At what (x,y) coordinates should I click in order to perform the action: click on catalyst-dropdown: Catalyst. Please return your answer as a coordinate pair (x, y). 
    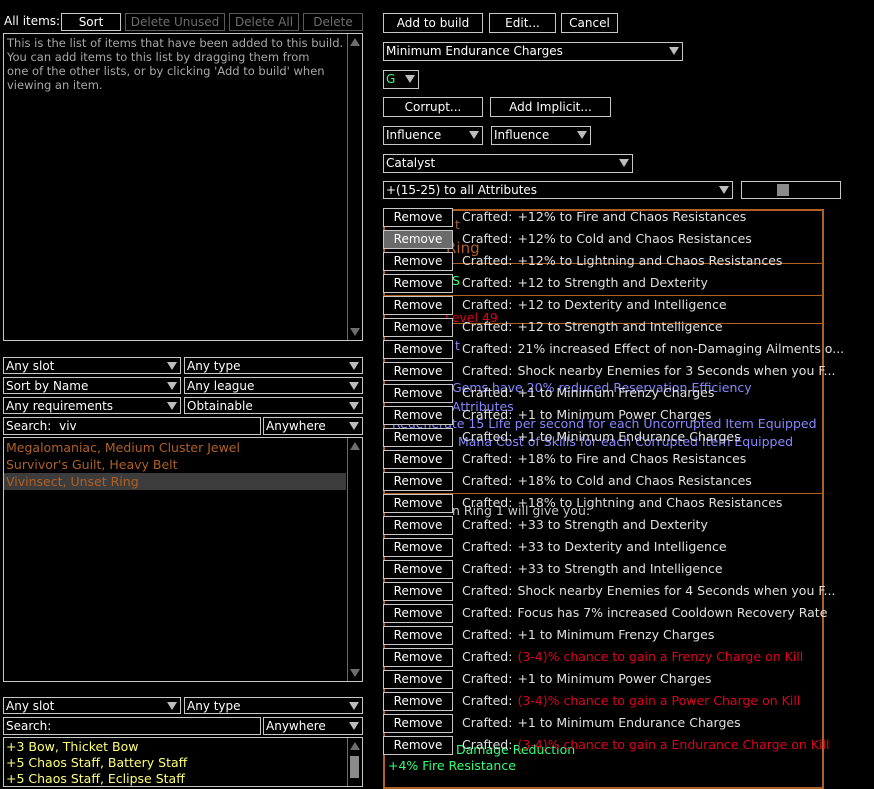
    Looking at the image, I should click on (508, 163).